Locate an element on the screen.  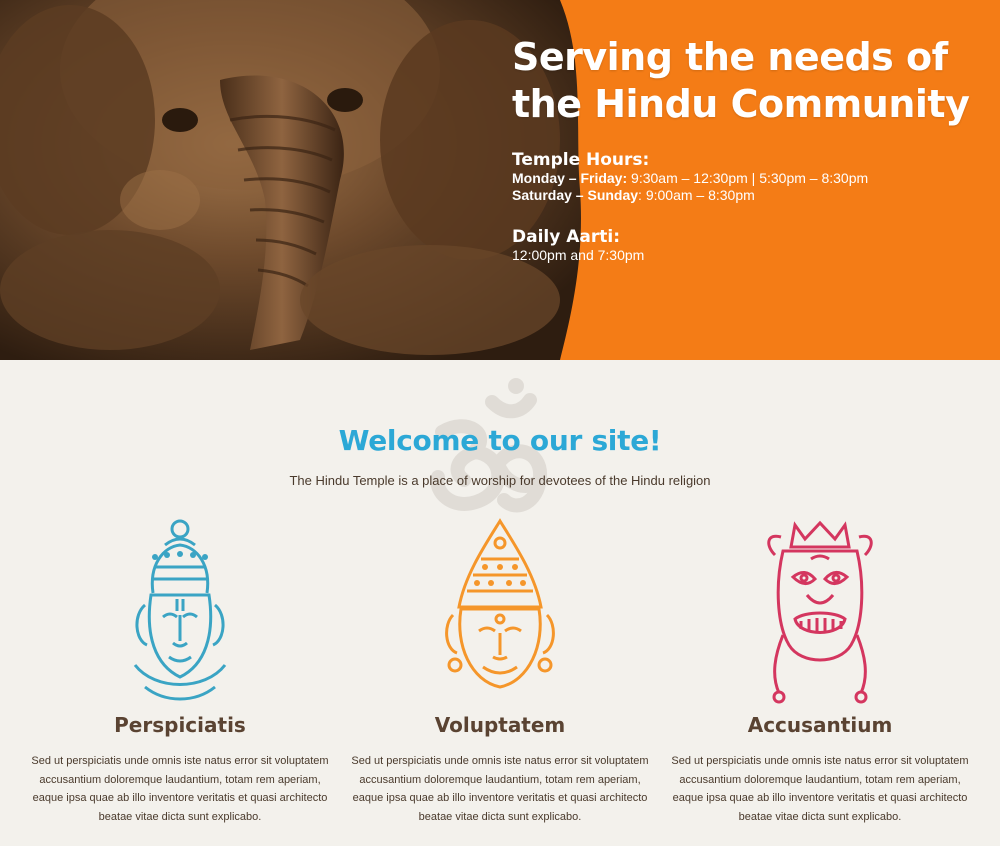
demon-mask-icon is located at coordinates (820, 612).